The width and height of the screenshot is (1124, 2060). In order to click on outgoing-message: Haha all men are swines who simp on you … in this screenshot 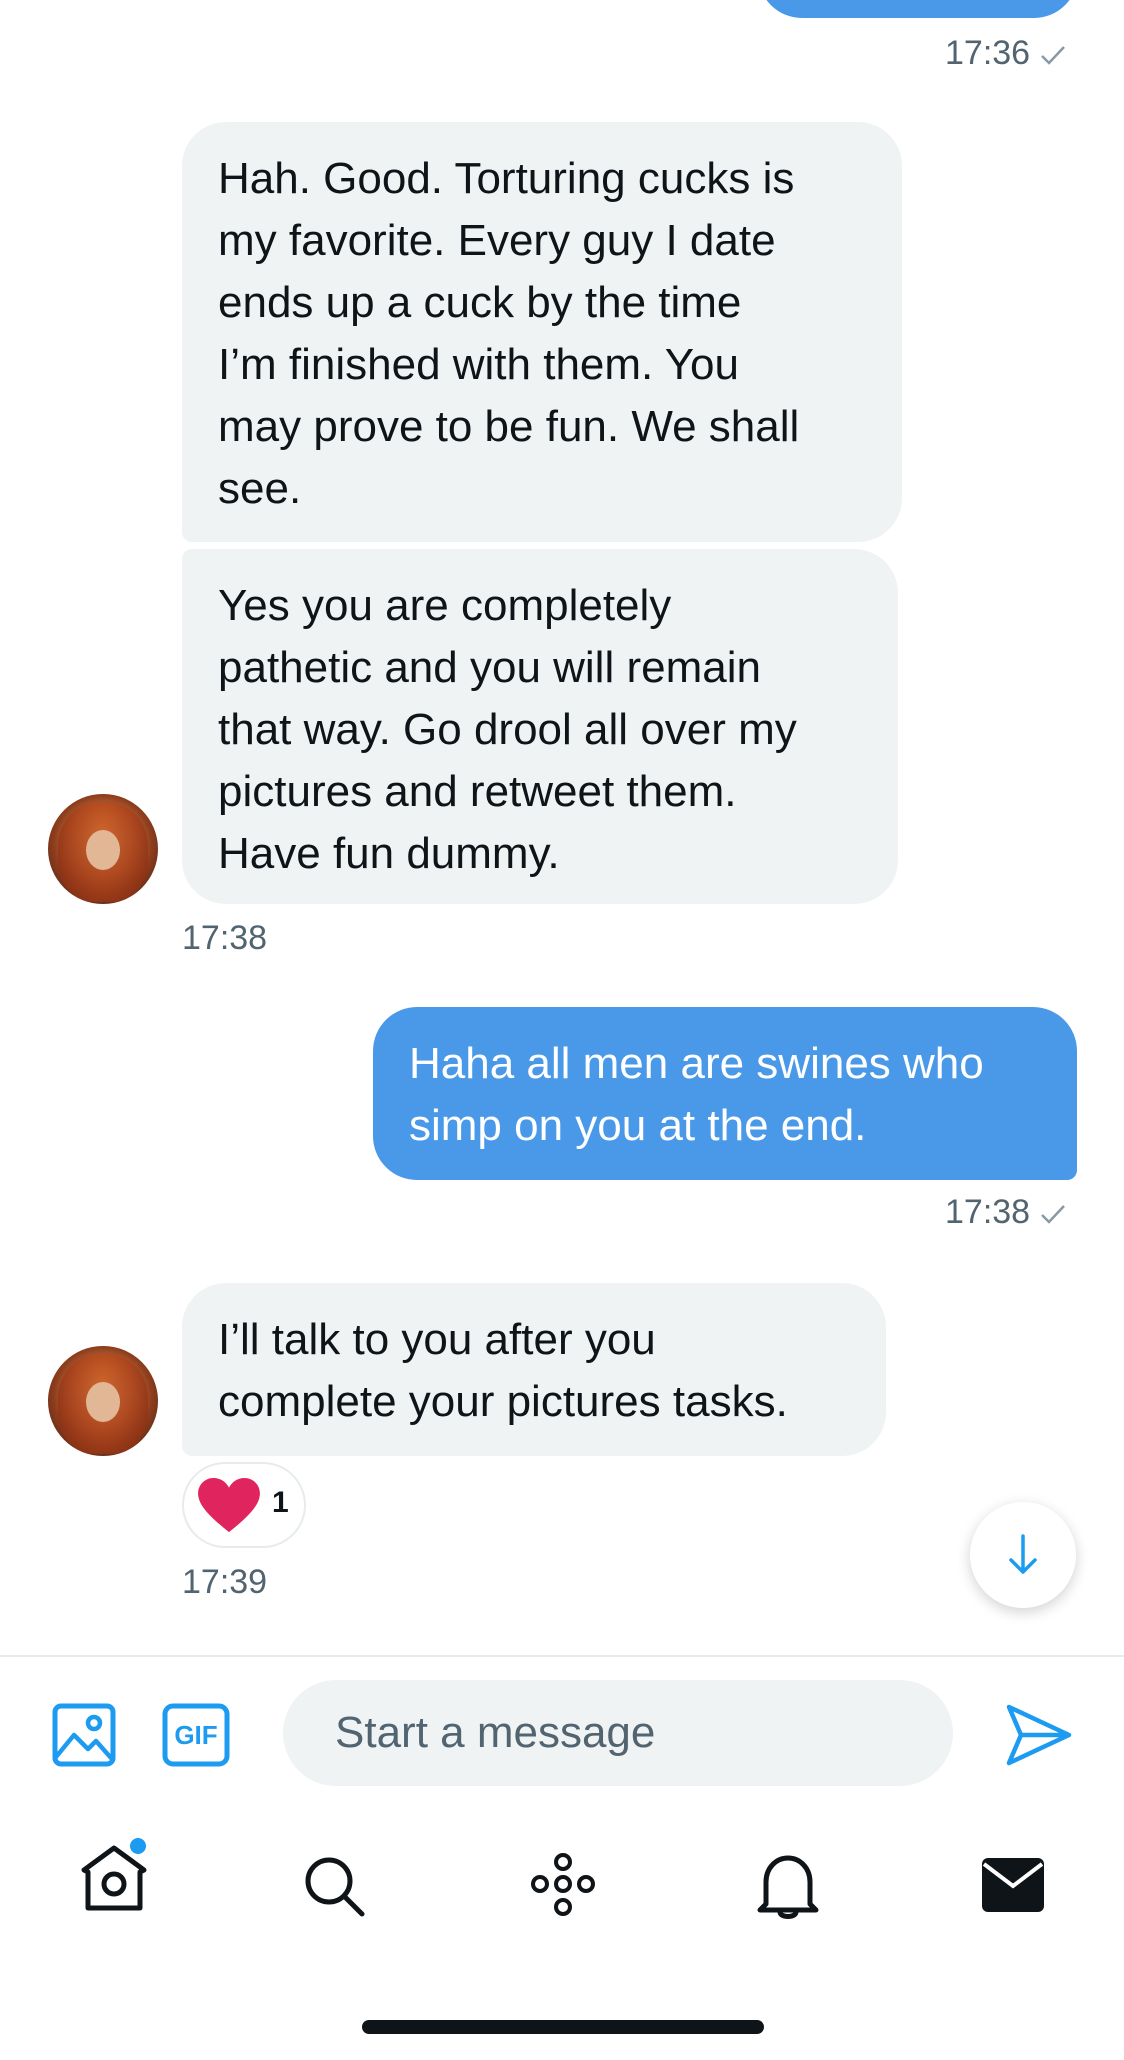, I will do `click(725, 1093)`.